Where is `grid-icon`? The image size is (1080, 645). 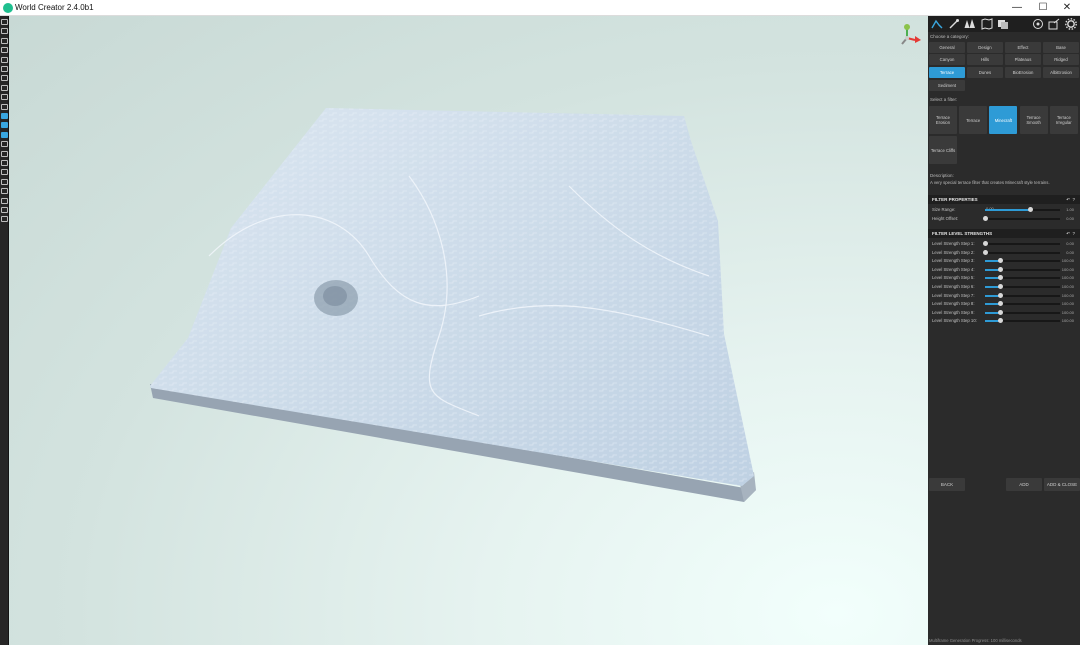
grid-icon is located at coordinates (4, 172).